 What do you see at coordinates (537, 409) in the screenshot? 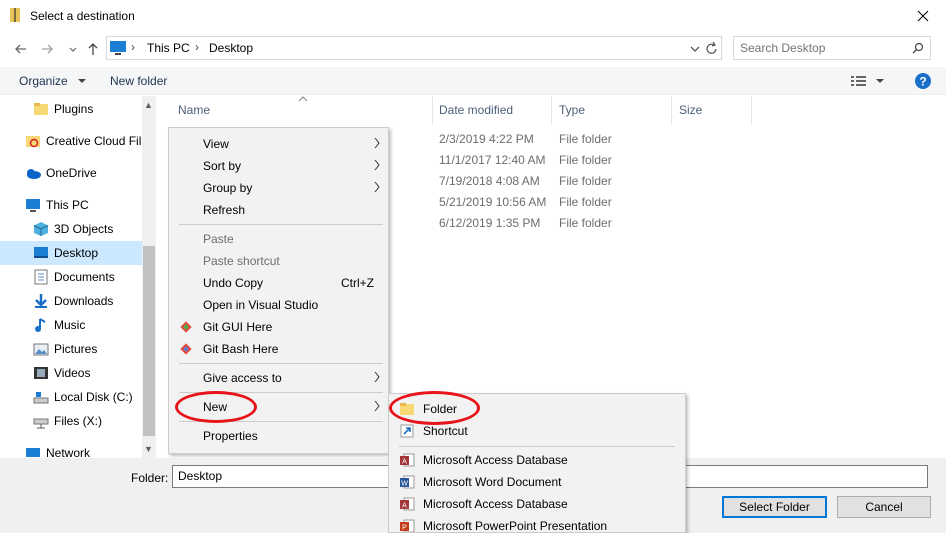
I see `submenu-item-folder: Folder` at bounding box center [537, 409].